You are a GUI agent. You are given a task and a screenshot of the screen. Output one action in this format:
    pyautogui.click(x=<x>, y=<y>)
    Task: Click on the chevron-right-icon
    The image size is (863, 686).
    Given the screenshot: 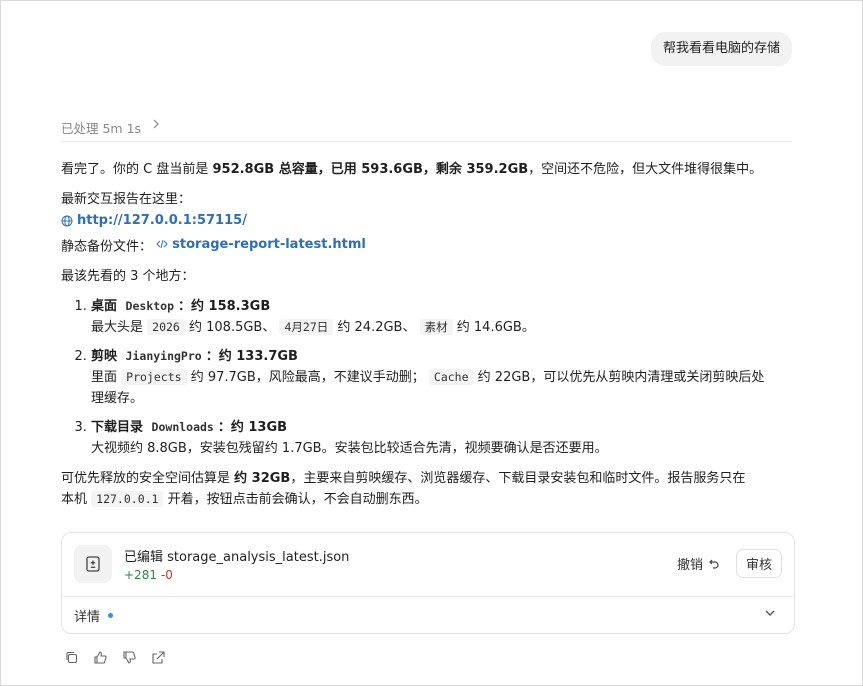 What is the action you would take?
    pyautogui.click(x=156, y=125)
    